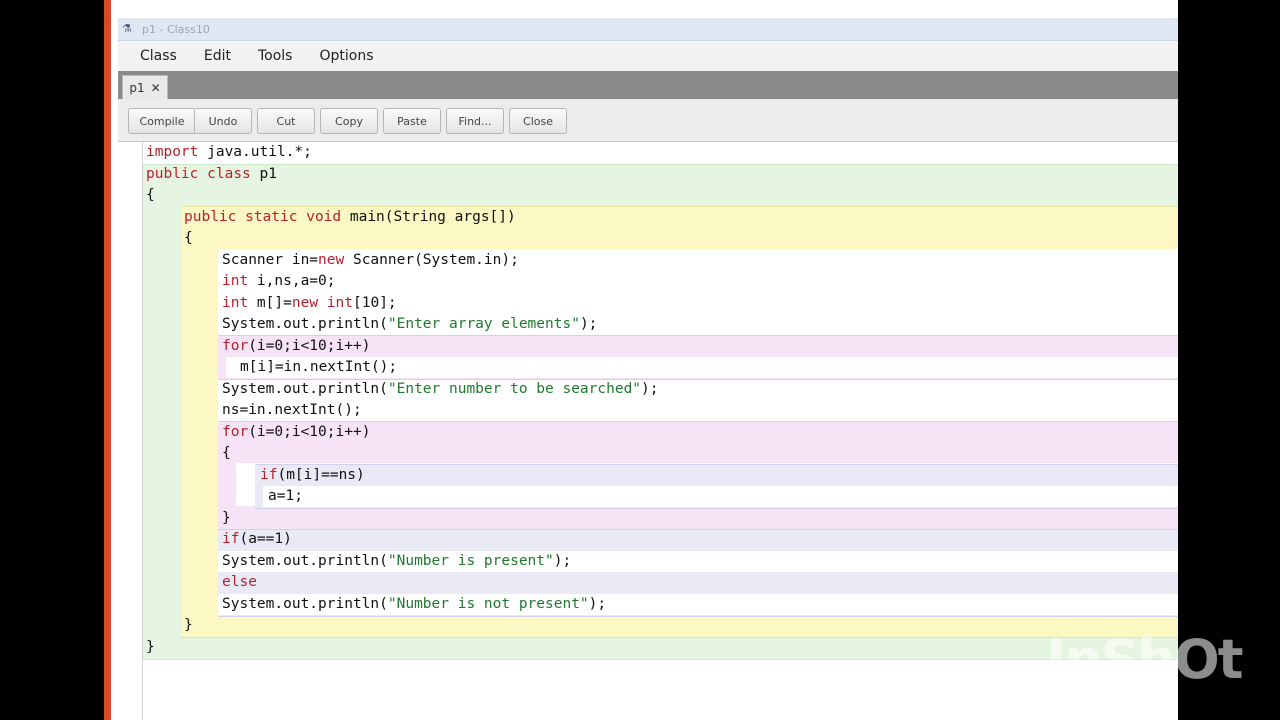 This screenshot has height=720, width=1280. Describe the element at coordinates (156, 88) in the screenshot. I see `close-tab-icon: ✕` at that location.